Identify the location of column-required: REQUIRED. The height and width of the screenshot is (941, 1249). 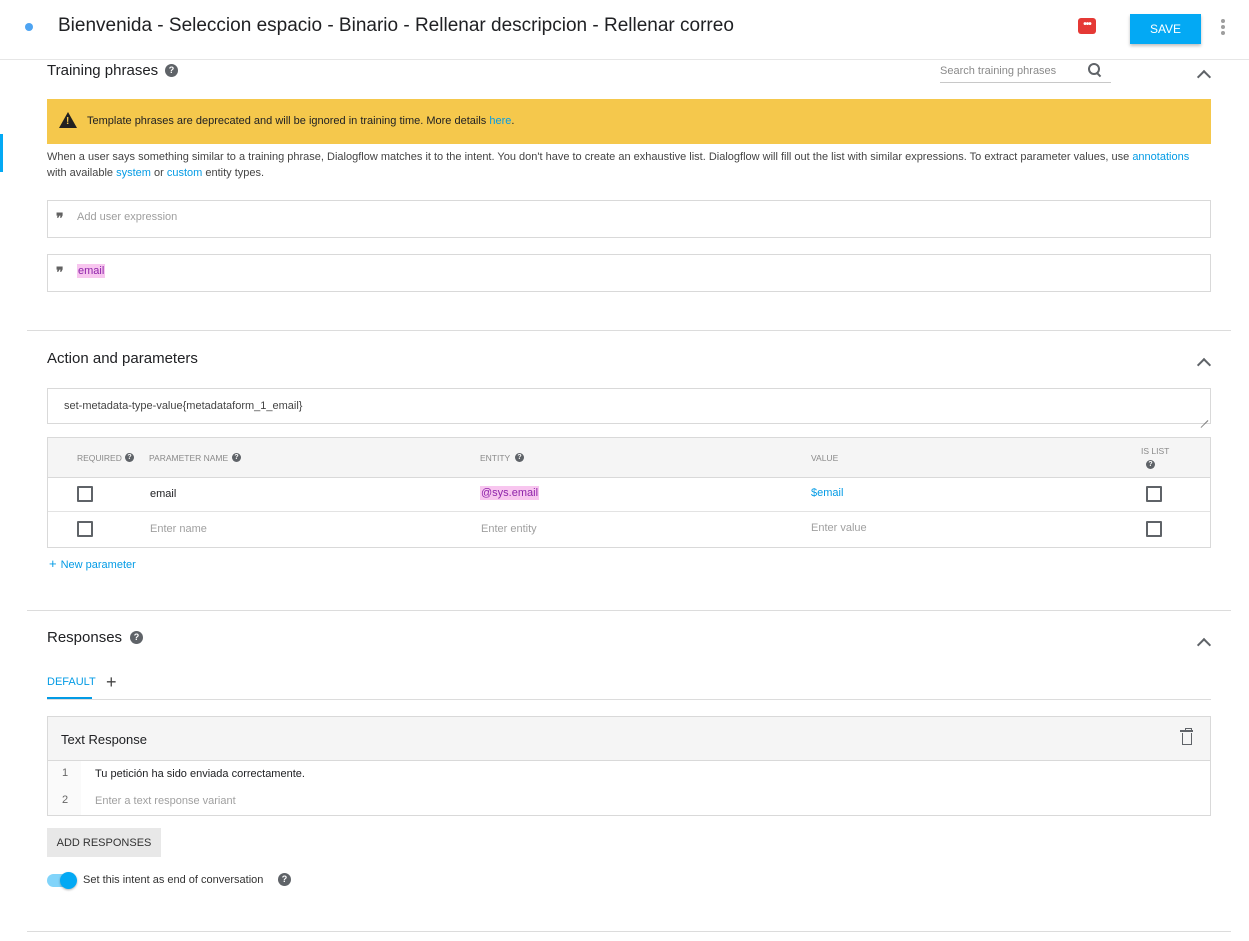
(99, 458).